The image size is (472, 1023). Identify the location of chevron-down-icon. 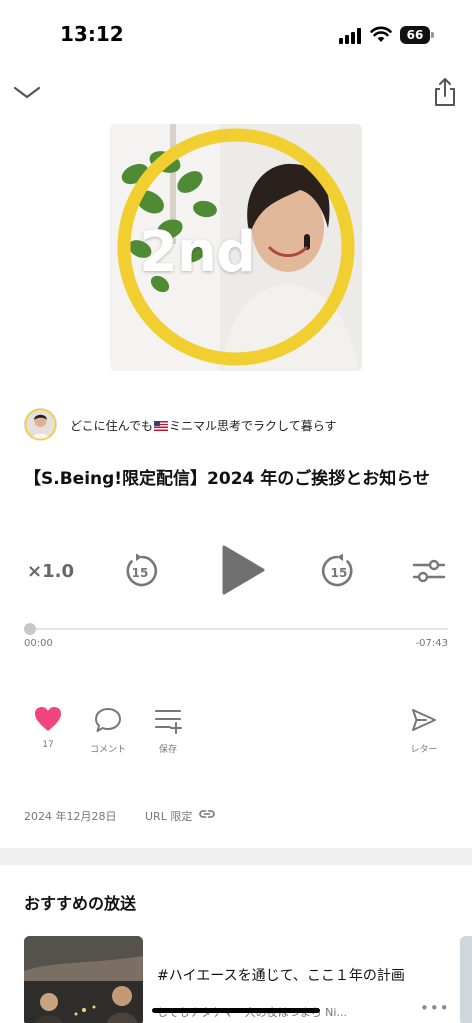
(27, 92).